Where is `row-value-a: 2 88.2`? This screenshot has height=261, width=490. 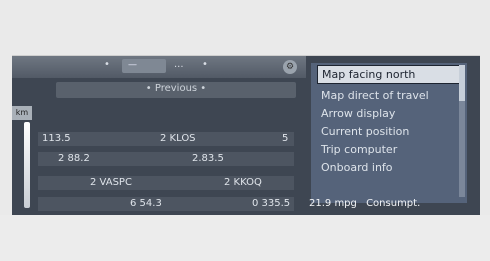 row-value-a: 2 88.2 is located at coordinates (74, 158).